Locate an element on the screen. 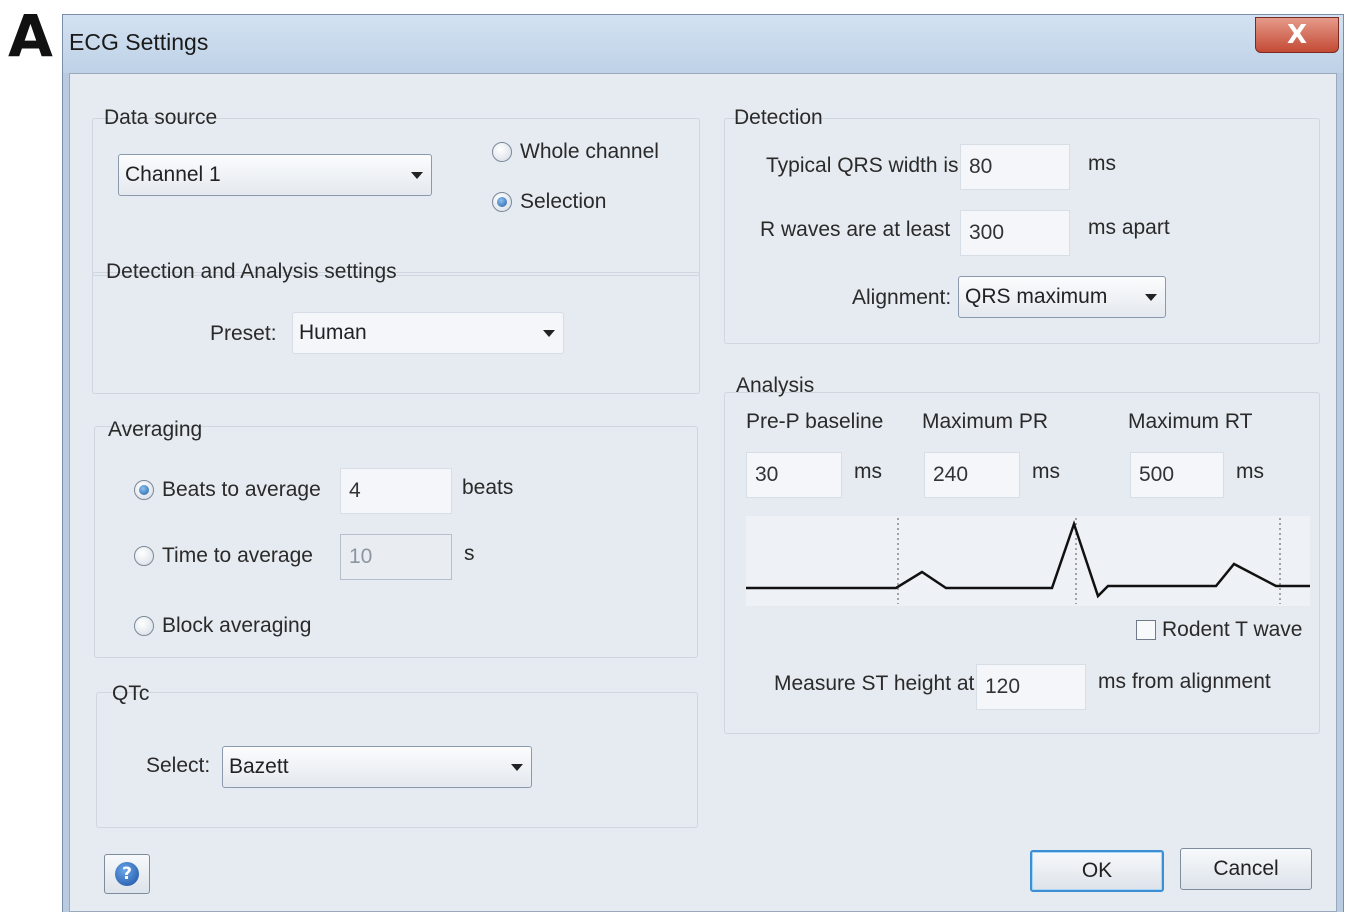  alignment-select: QRS maximum is located at coordinates (1062, 297).